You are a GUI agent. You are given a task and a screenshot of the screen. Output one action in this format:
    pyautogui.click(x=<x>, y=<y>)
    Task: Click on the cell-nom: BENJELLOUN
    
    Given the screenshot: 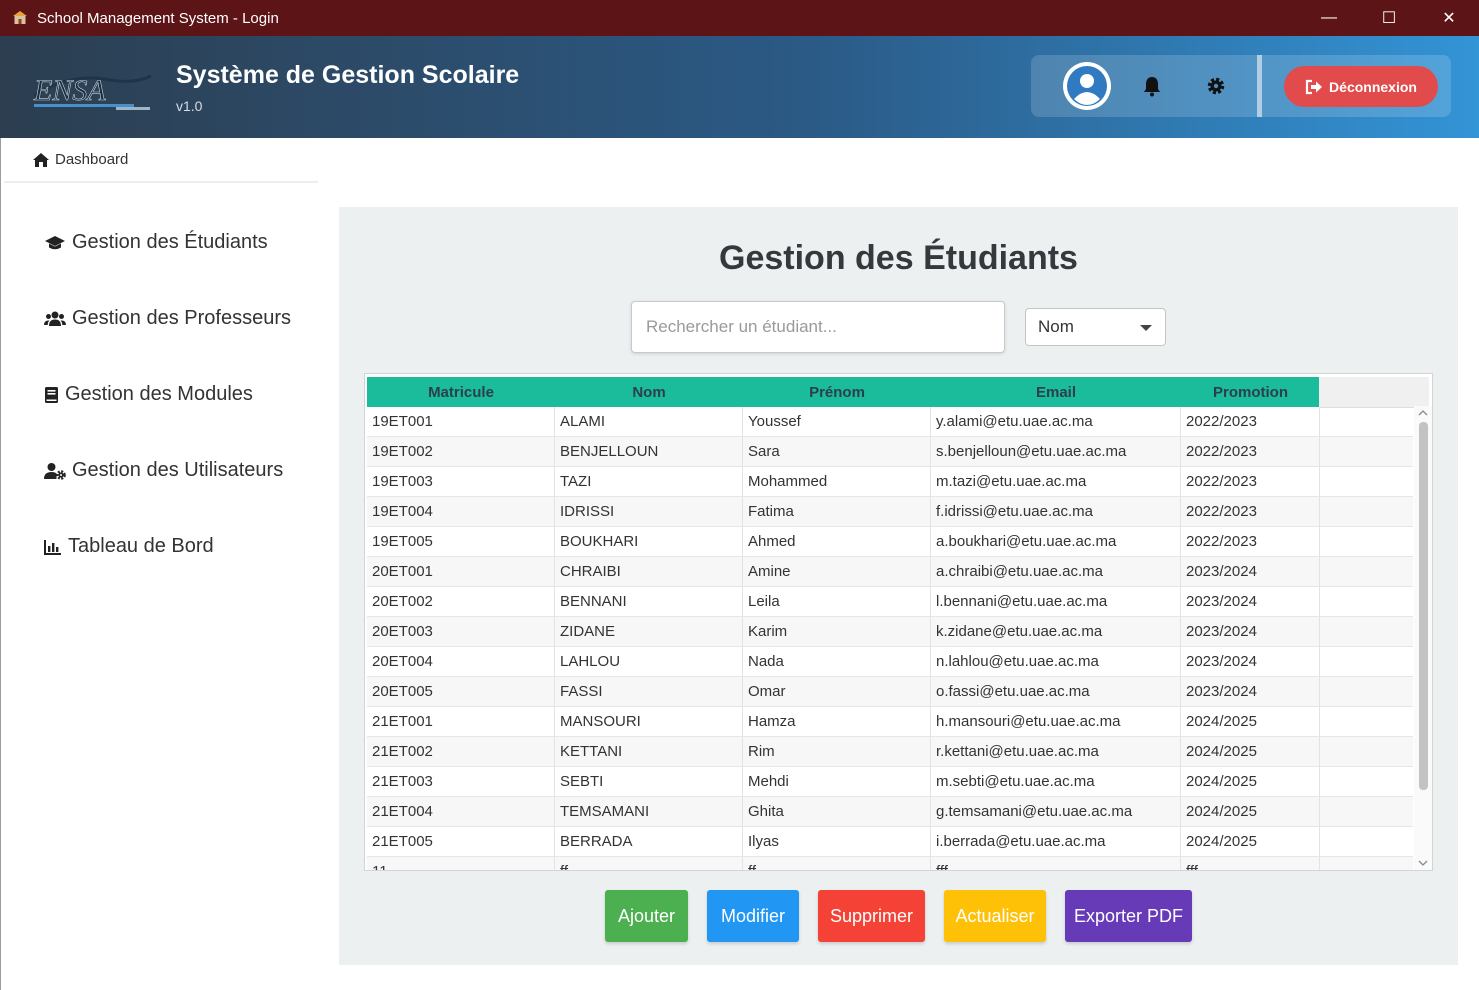 What is the action you would take?
    pyautogui.click(x=649, y=451)
    